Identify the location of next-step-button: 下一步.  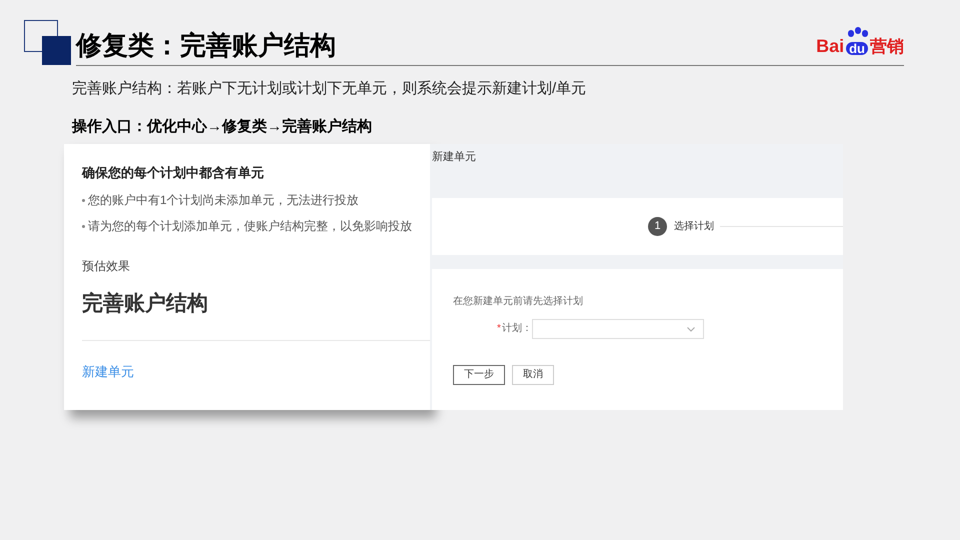
(479, 375).